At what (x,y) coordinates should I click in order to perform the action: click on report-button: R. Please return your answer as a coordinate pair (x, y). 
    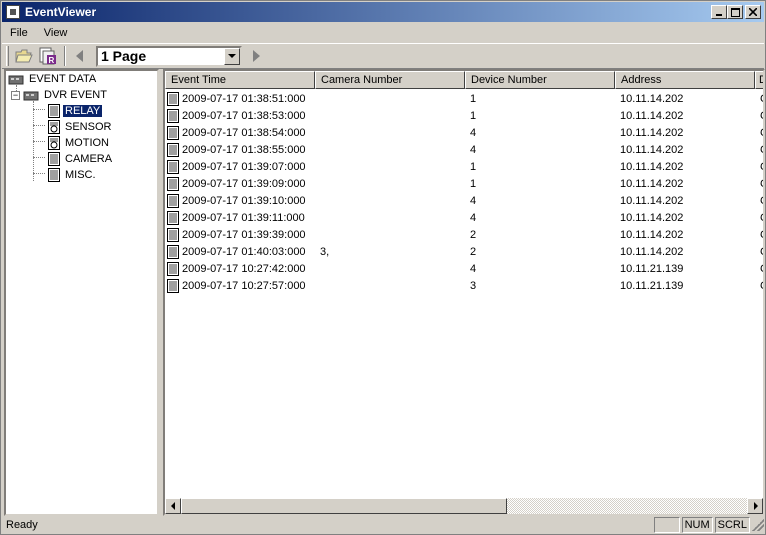
    Looking at the image, I should click on (48, 56).